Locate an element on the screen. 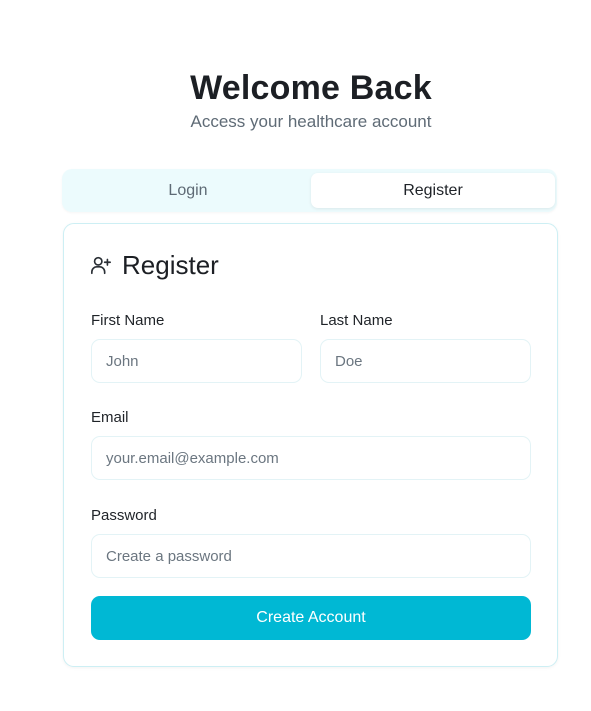 The height and width of the screenshot is (711, 591). first-name-input is located at coordinates (196, 361).